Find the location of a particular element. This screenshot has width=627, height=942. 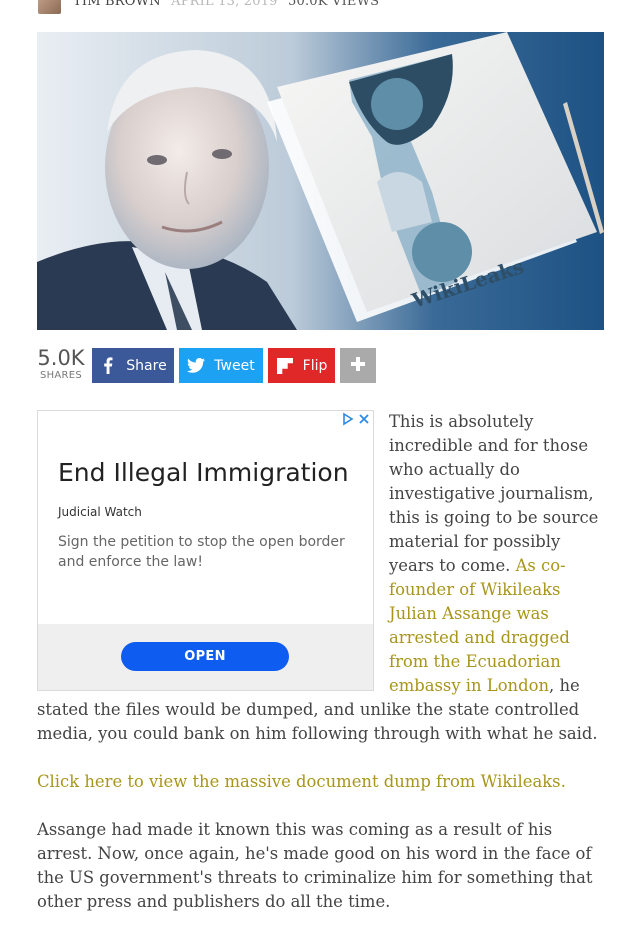

byline: TIM BROWN APRIL 13, 2019 50.0K VIEWS is located at coordinates (313, 7).